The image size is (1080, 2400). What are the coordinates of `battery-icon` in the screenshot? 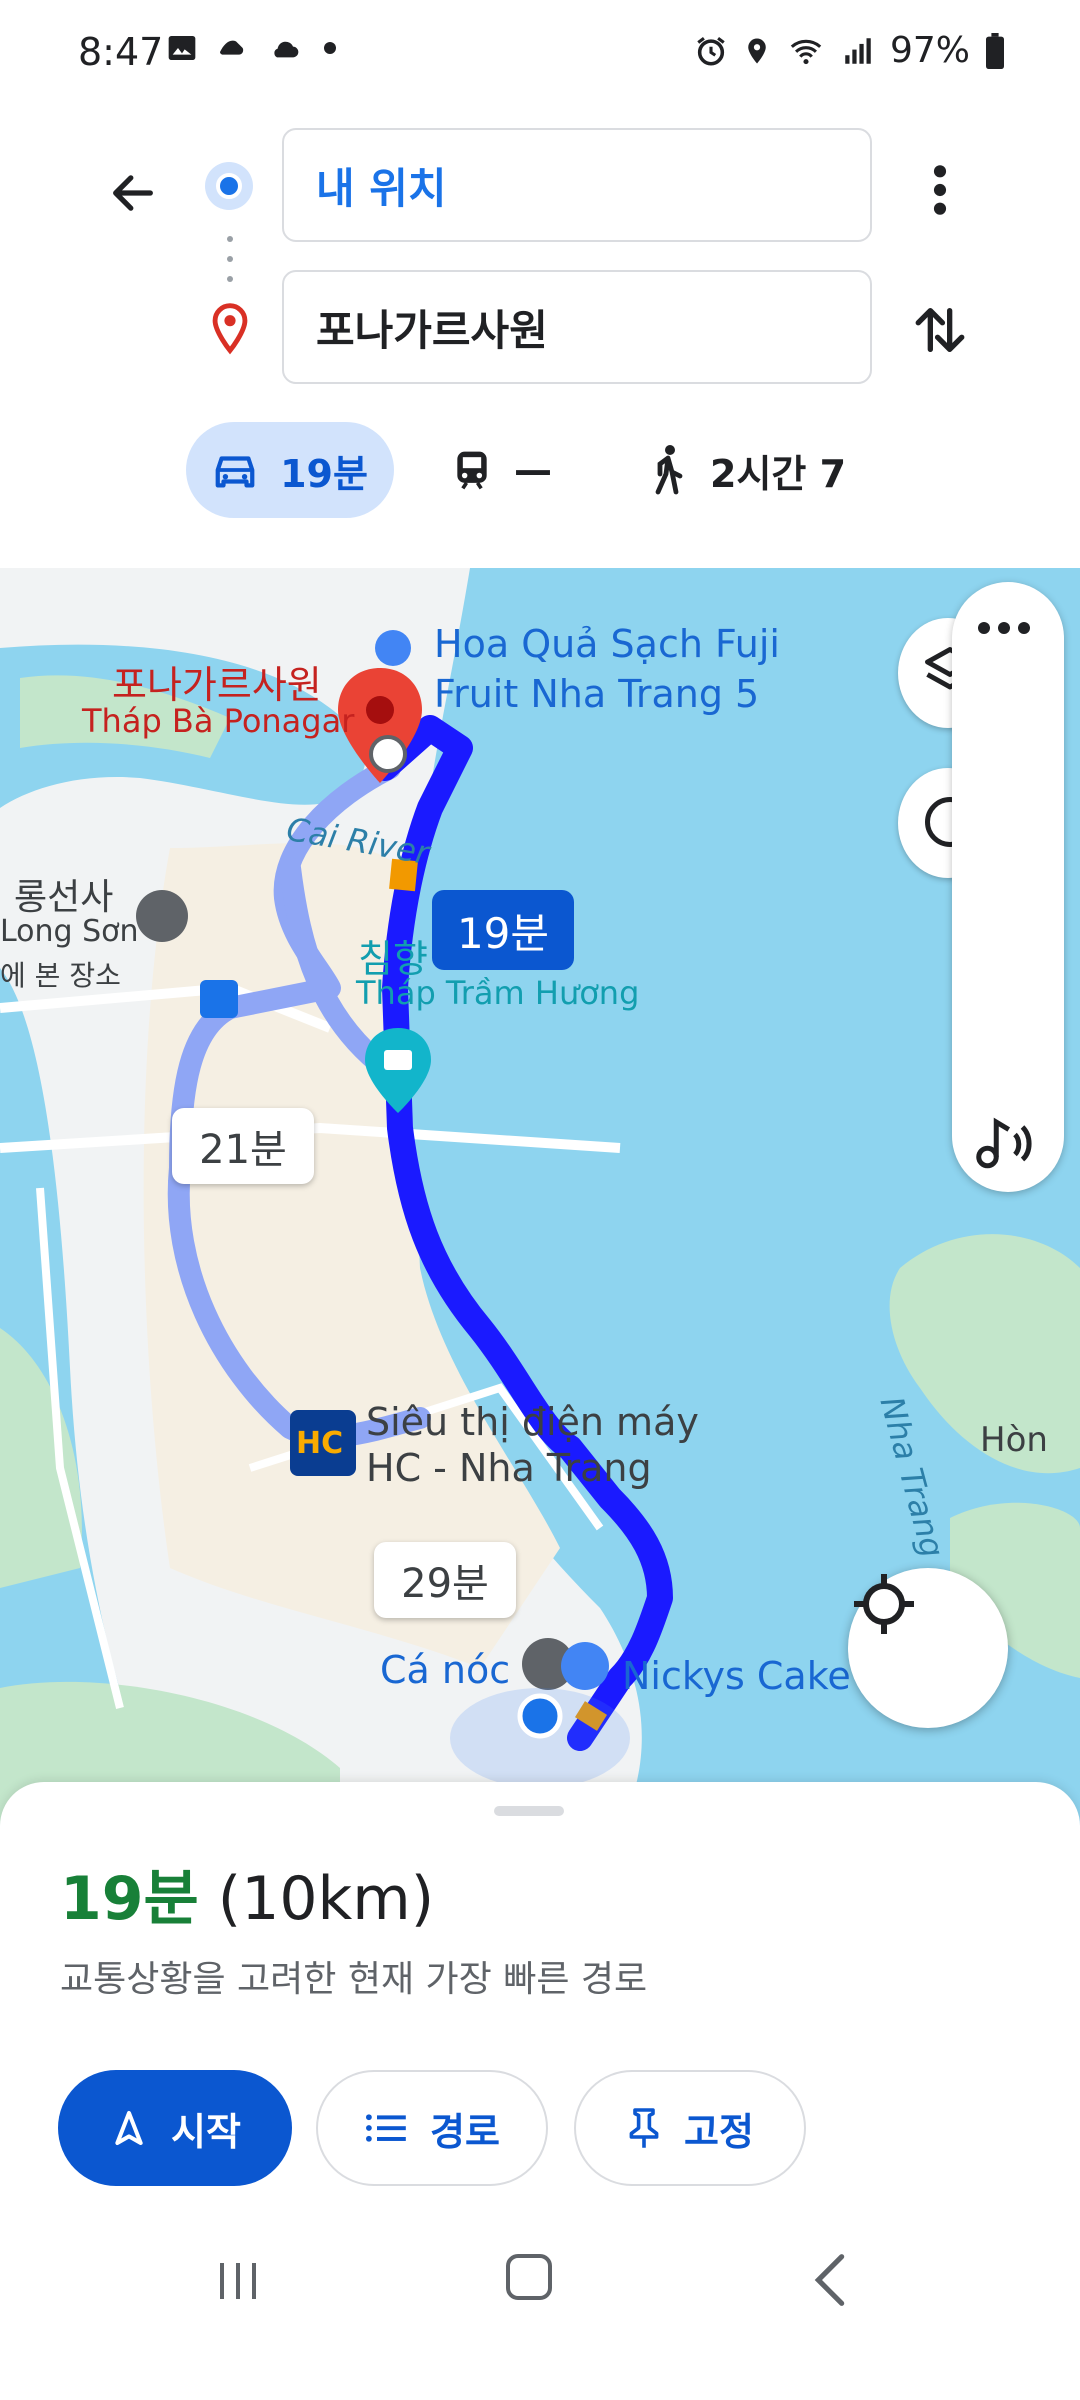 It's located at (995, 50).